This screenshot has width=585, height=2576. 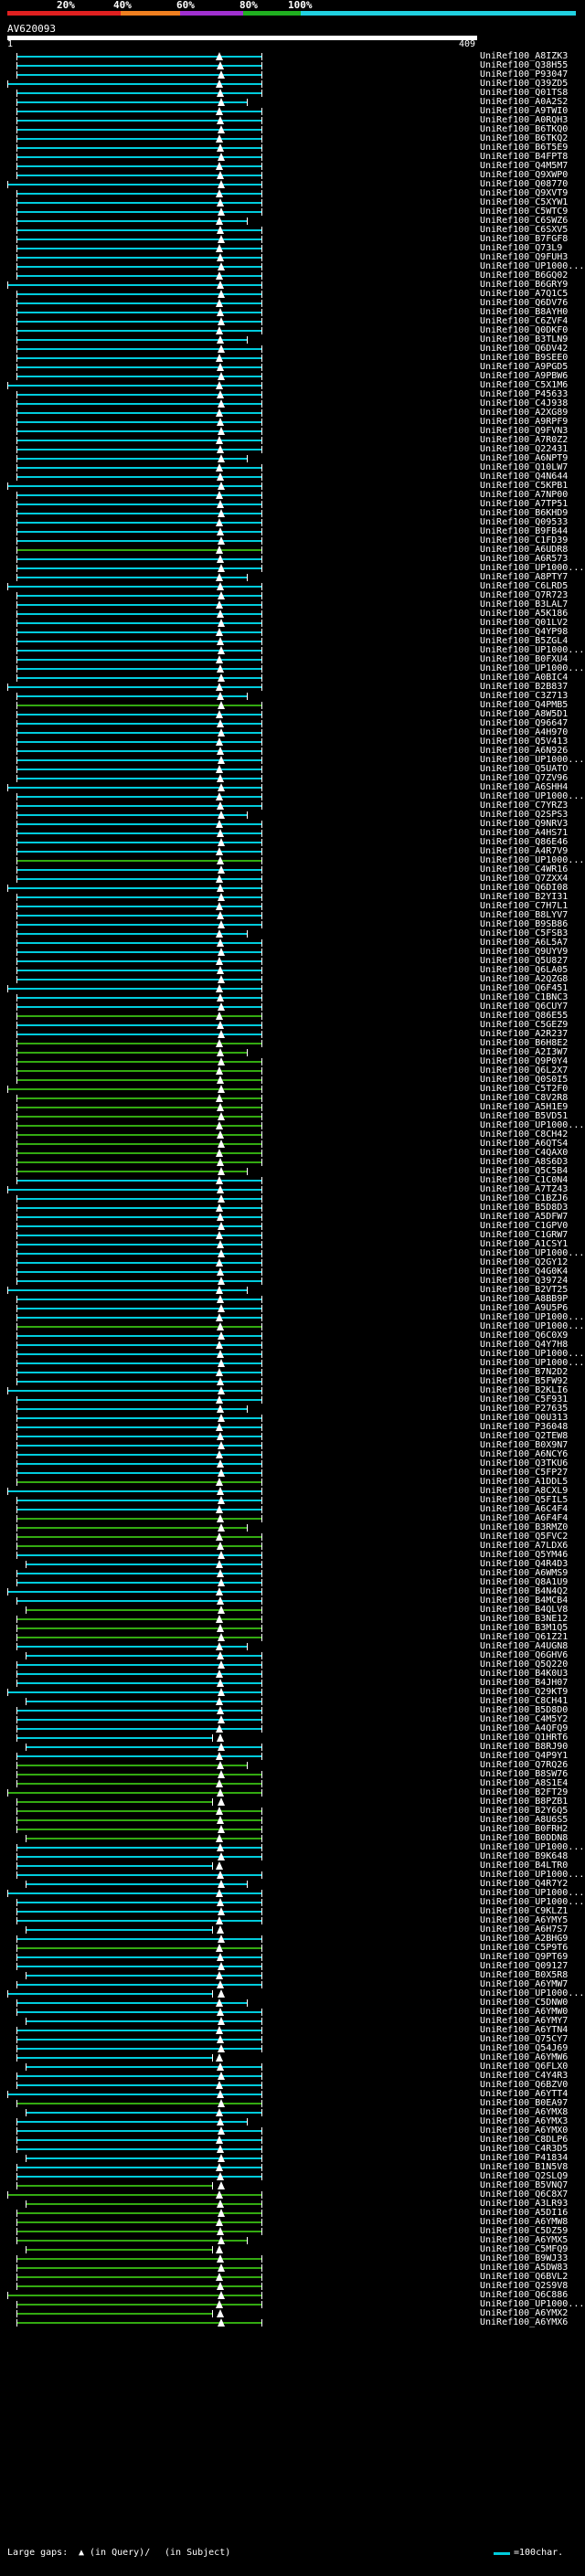 I want to click on hit-row: UniRef100_A6YMX6, so click(x=293, y=2322).